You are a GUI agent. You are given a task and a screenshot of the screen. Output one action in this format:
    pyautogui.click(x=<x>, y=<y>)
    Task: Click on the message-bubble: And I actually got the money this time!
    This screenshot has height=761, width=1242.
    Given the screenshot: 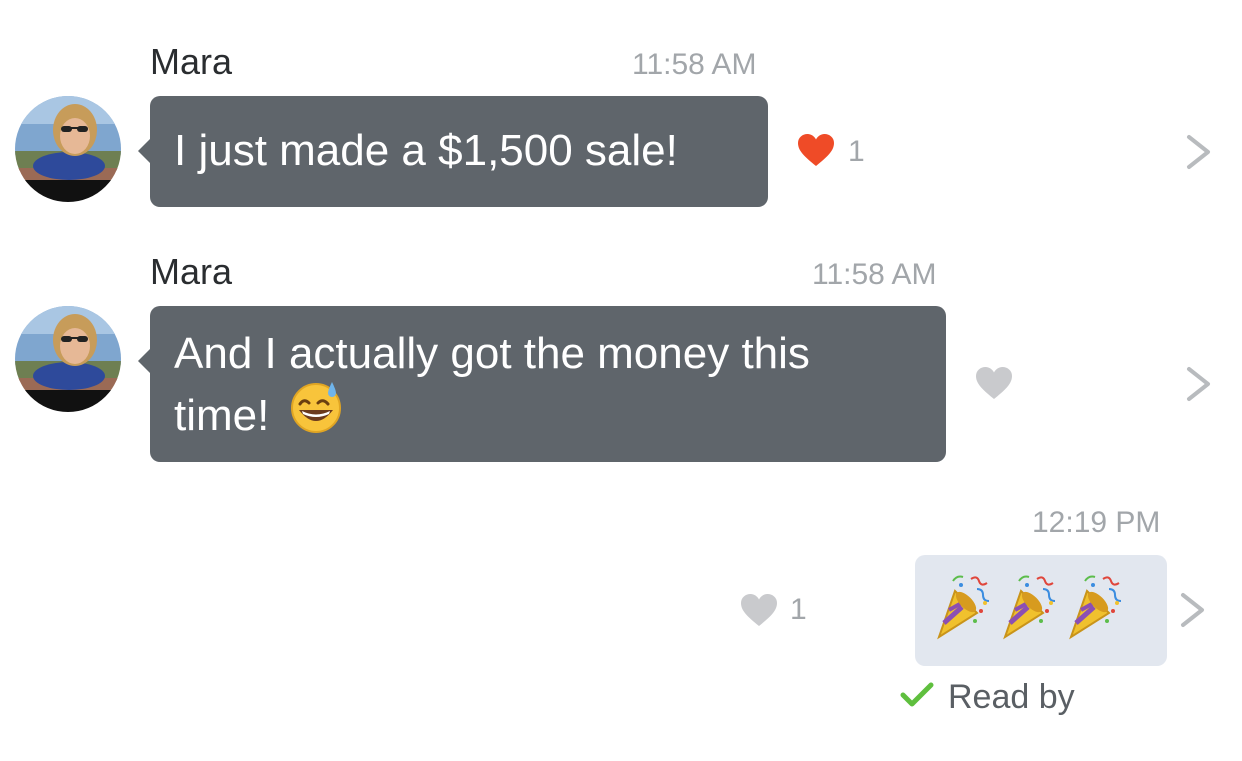 What is the action you would take?
    pyautogui.click(x=542, y=384)
    